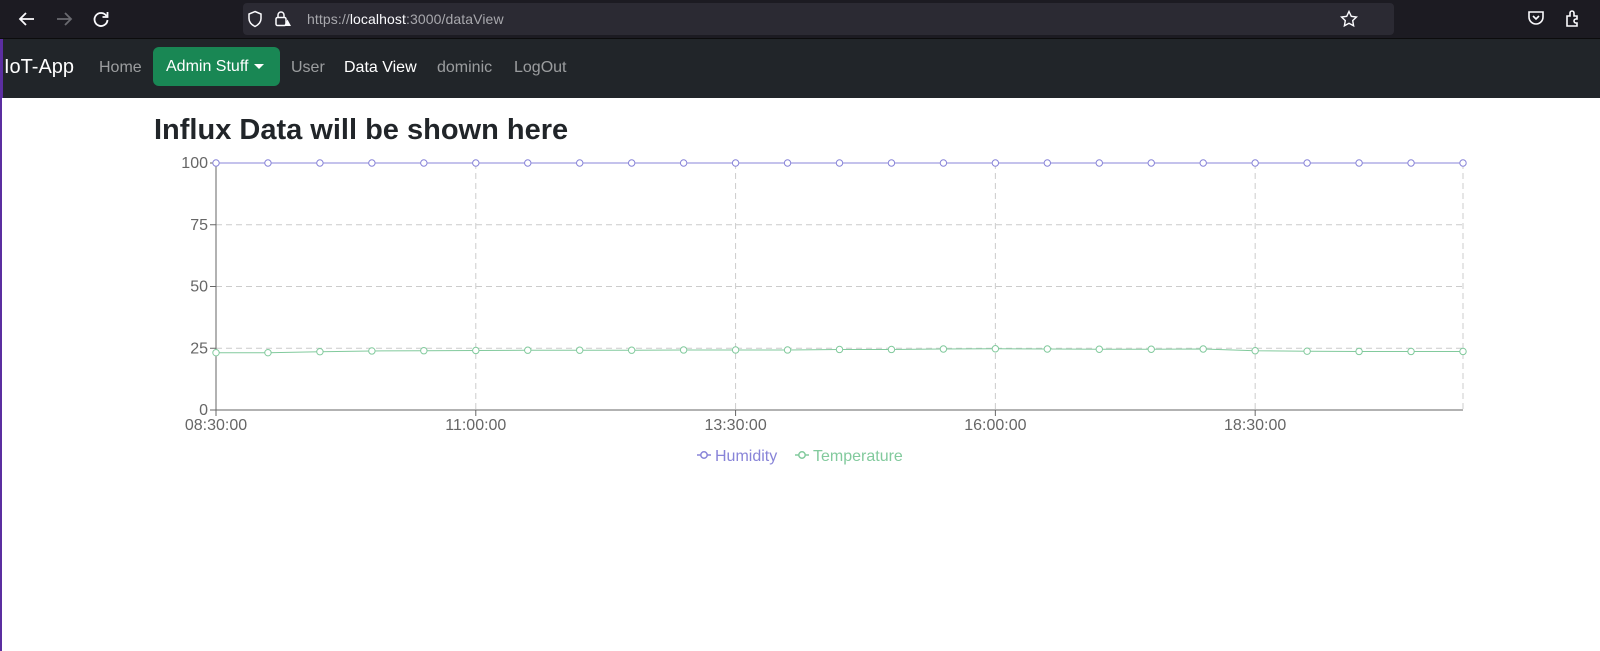  Describe the element at coordinates (746, 456) in the screenshot. I see `legend-label-humidity: Humidity` at that location.